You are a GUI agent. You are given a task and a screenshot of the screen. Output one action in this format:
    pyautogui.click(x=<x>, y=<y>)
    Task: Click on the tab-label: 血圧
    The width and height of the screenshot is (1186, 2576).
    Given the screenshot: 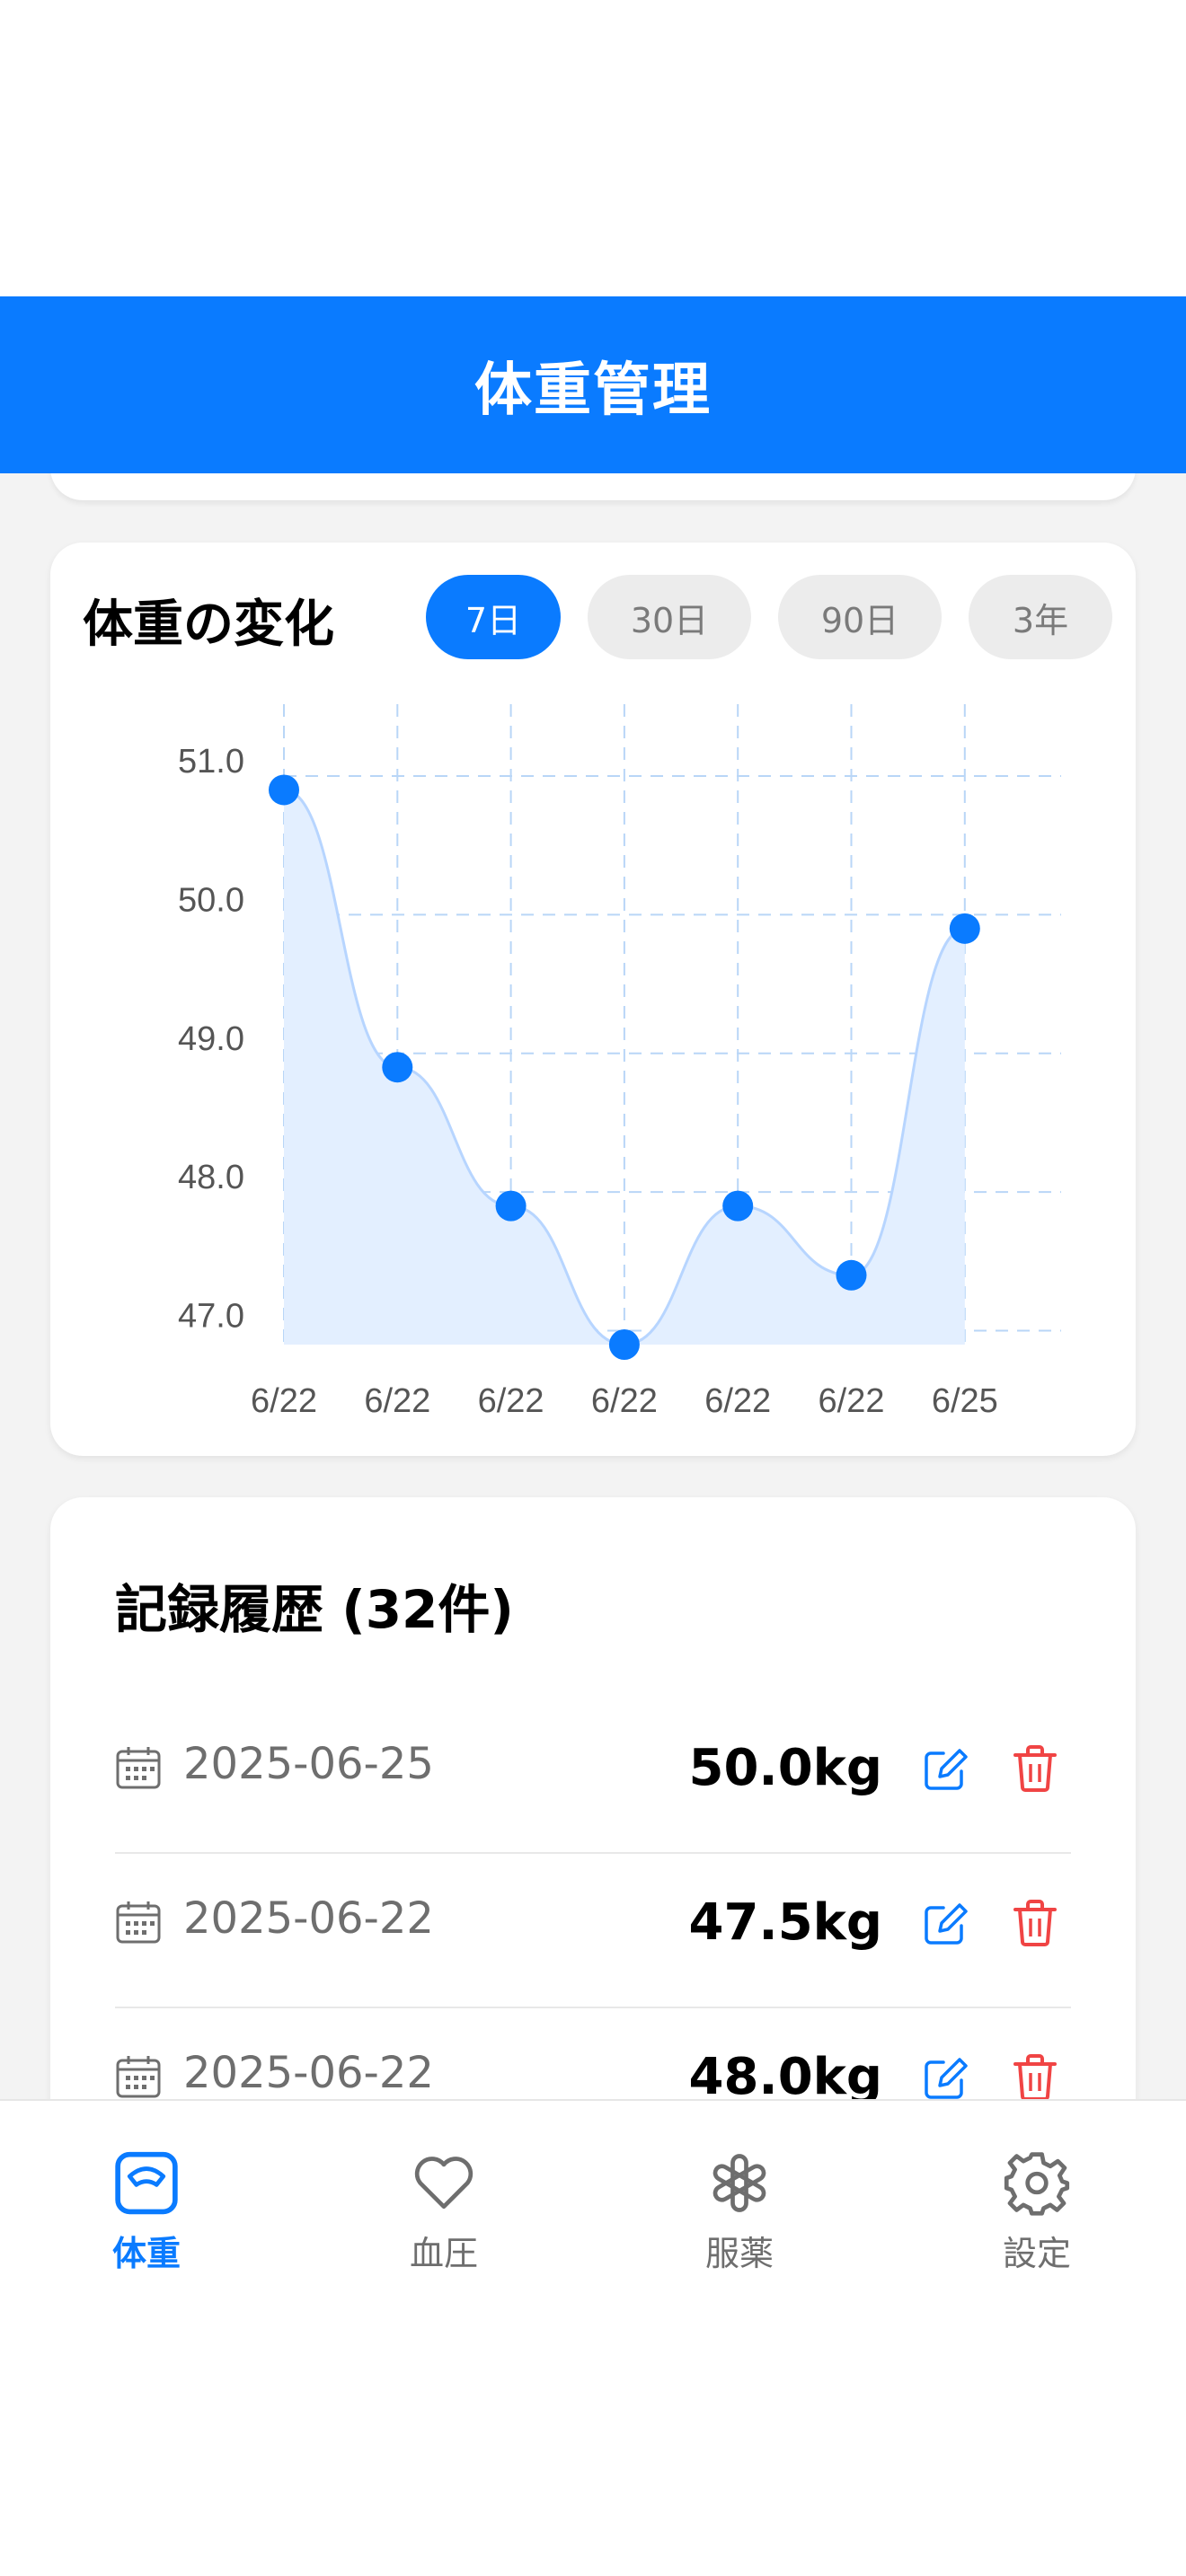 What is the action you would take?
    pyautogui.click(x=443, y=2253)
    